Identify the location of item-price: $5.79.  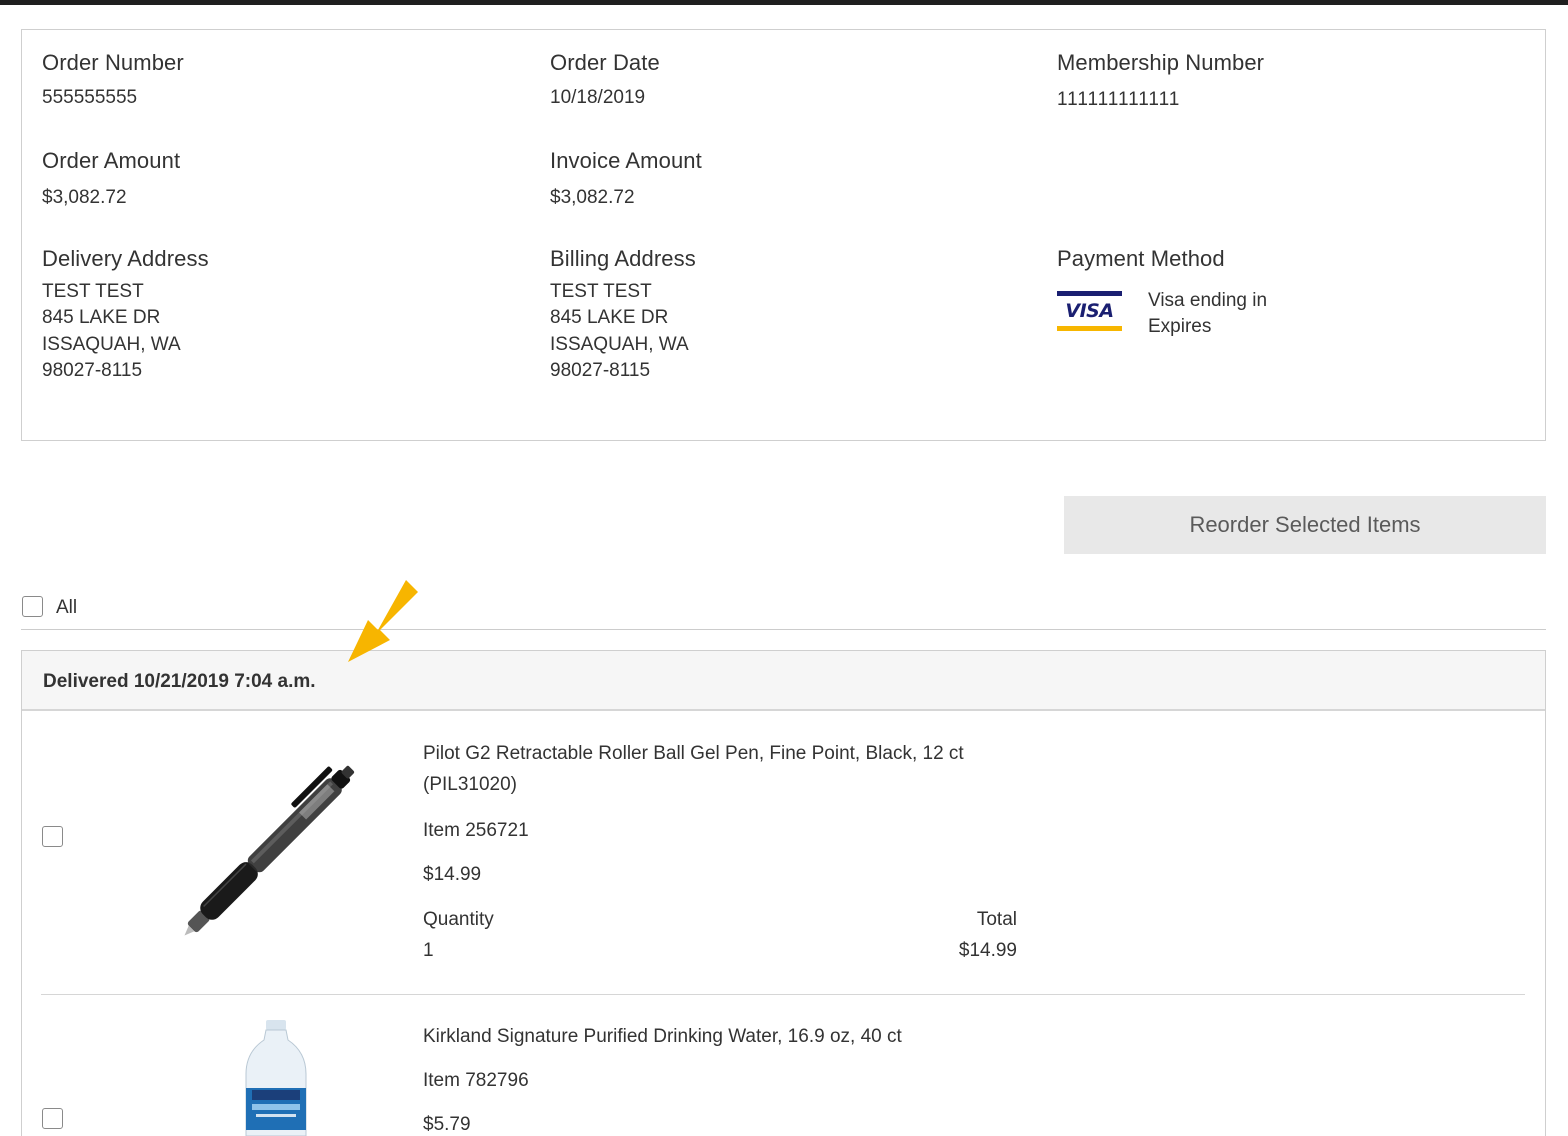
(447, 1124).